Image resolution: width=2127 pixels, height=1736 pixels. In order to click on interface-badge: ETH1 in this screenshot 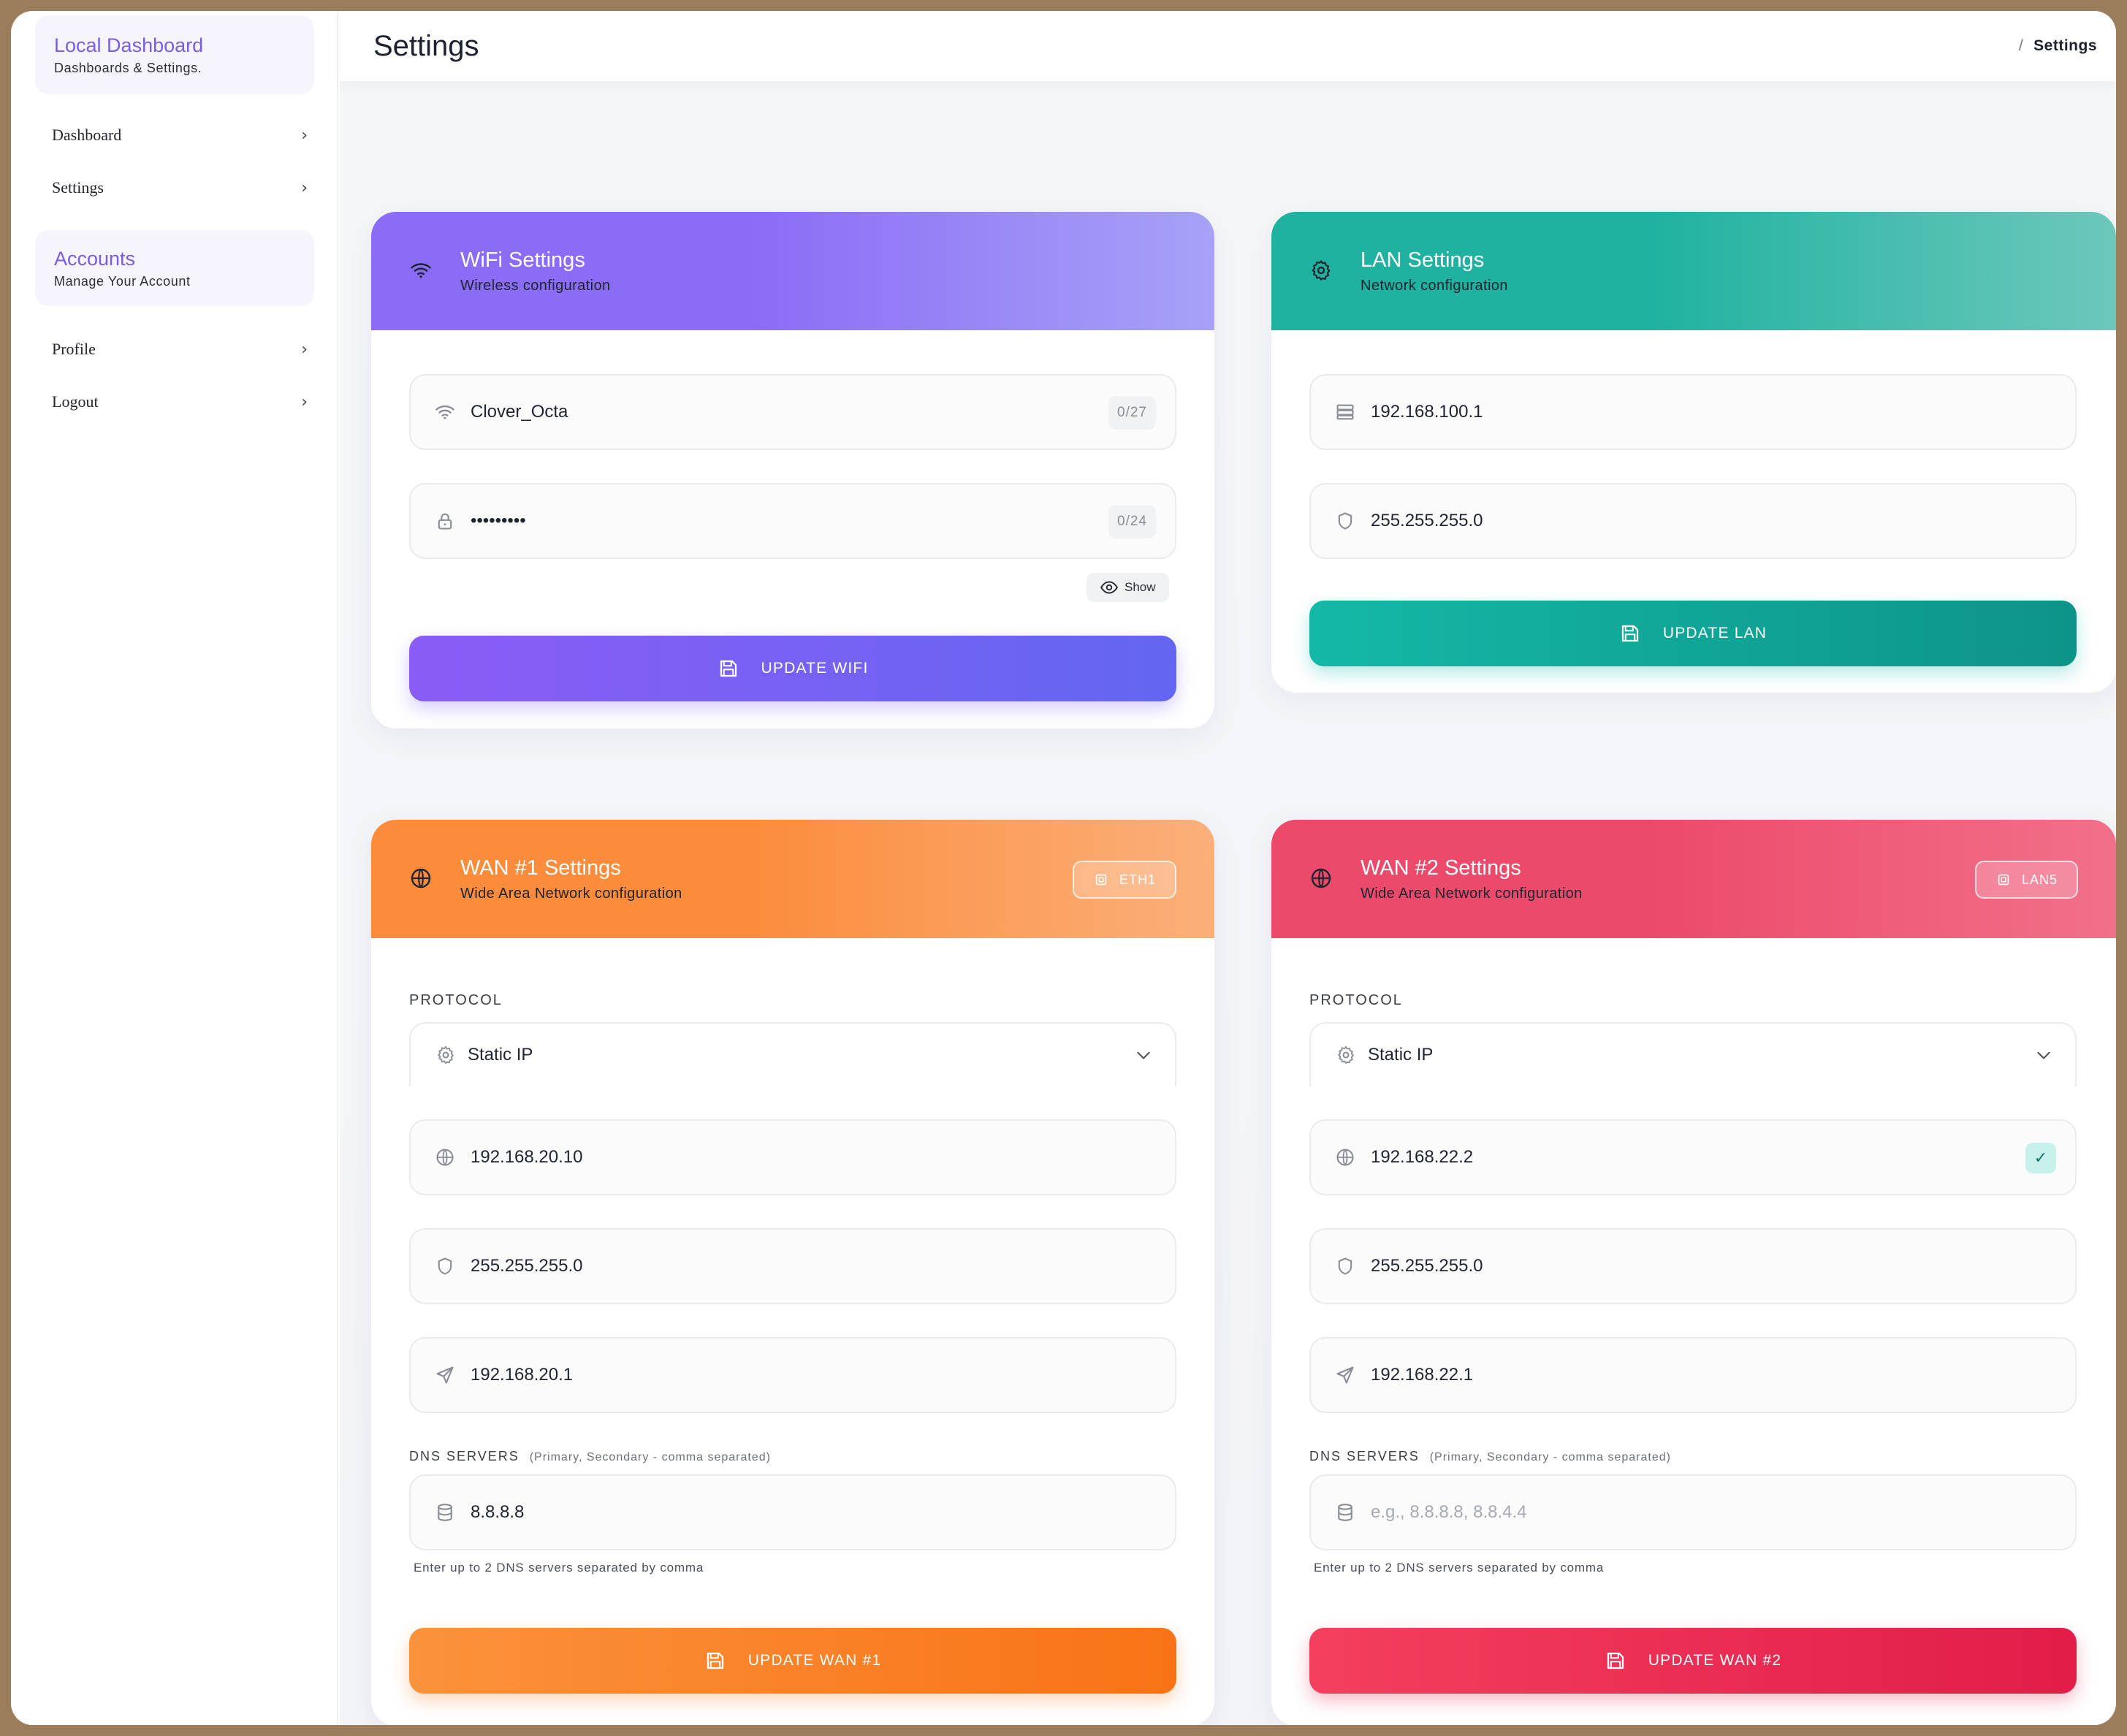, I will do `click(1124, 880)`.